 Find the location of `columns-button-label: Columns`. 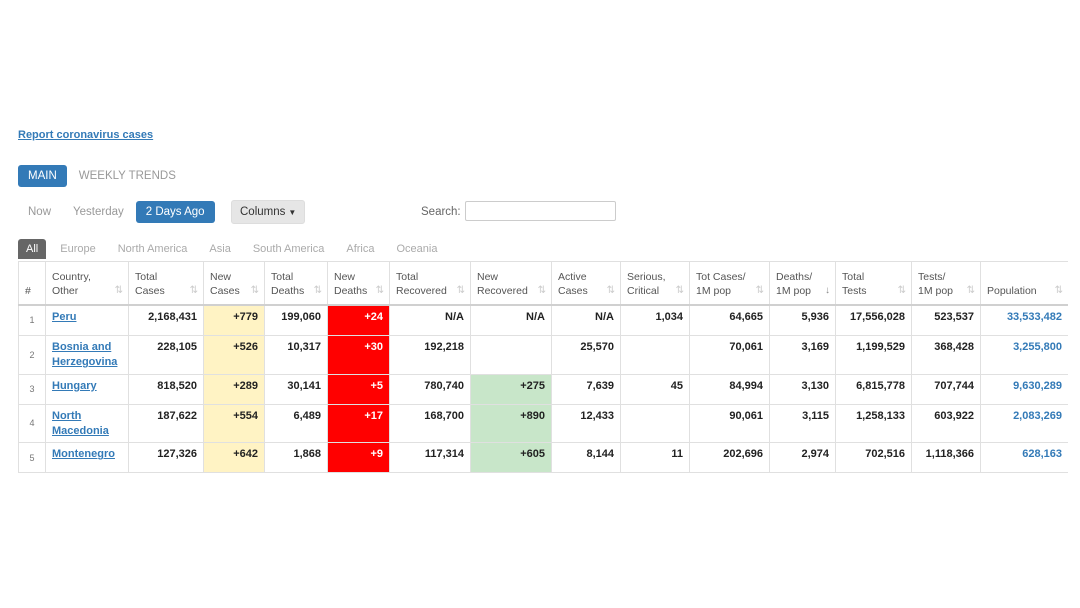

columns-button-label: Columns is located at coordinates (263, 212).